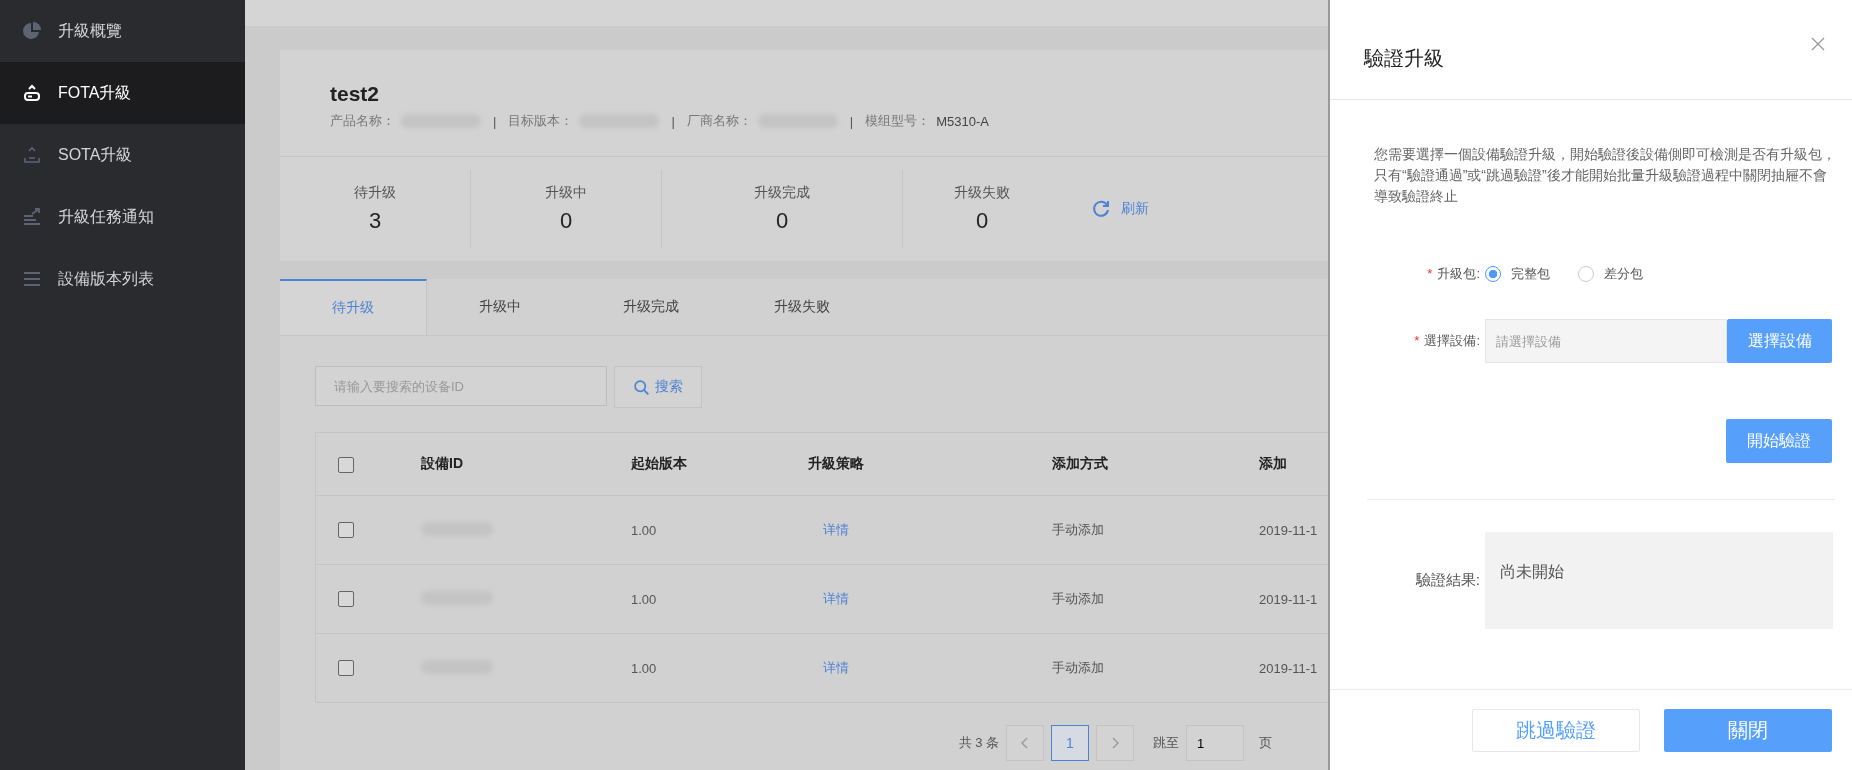 The height and width of the screenshot is (770, 1852). What do you see at coordinates (898, 121) in the screenshot?
I see `info-label: 模组型号：` at bounding box center [898, 121].